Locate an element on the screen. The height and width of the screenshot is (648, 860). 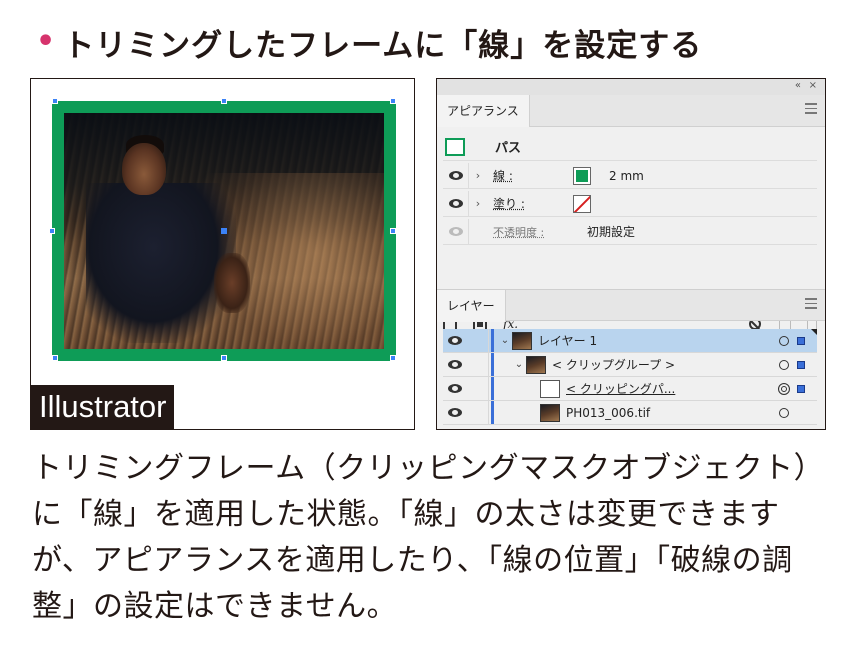
stroke-color-swatch is located at coordinates (582, 175).